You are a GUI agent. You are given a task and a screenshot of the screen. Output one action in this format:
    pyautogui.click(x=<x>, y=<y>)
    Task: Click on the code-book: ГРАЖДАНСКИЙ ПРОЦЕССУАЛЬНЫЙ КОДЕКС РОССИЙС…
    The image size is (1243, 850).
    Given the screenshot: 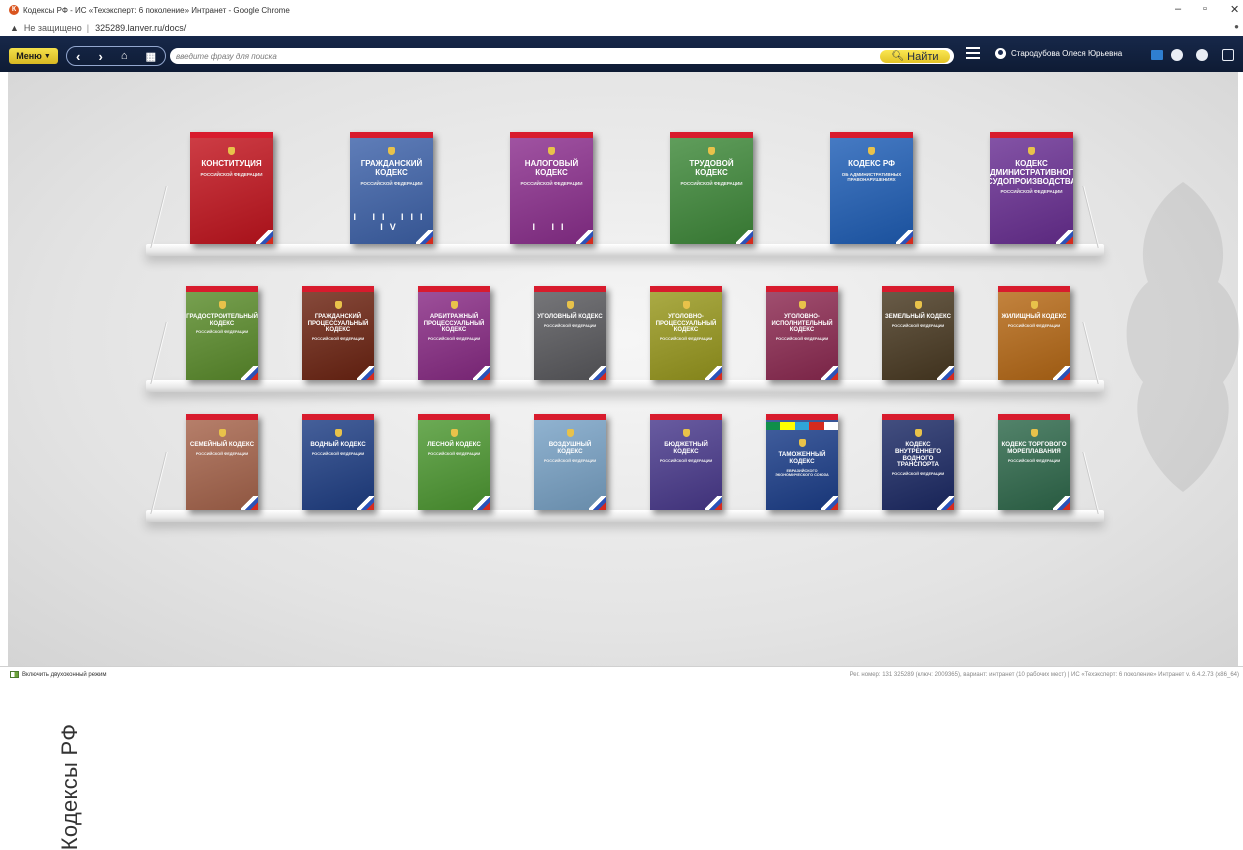 What is the action you would take?
    pyautogui.click(x=338, y=333)
    